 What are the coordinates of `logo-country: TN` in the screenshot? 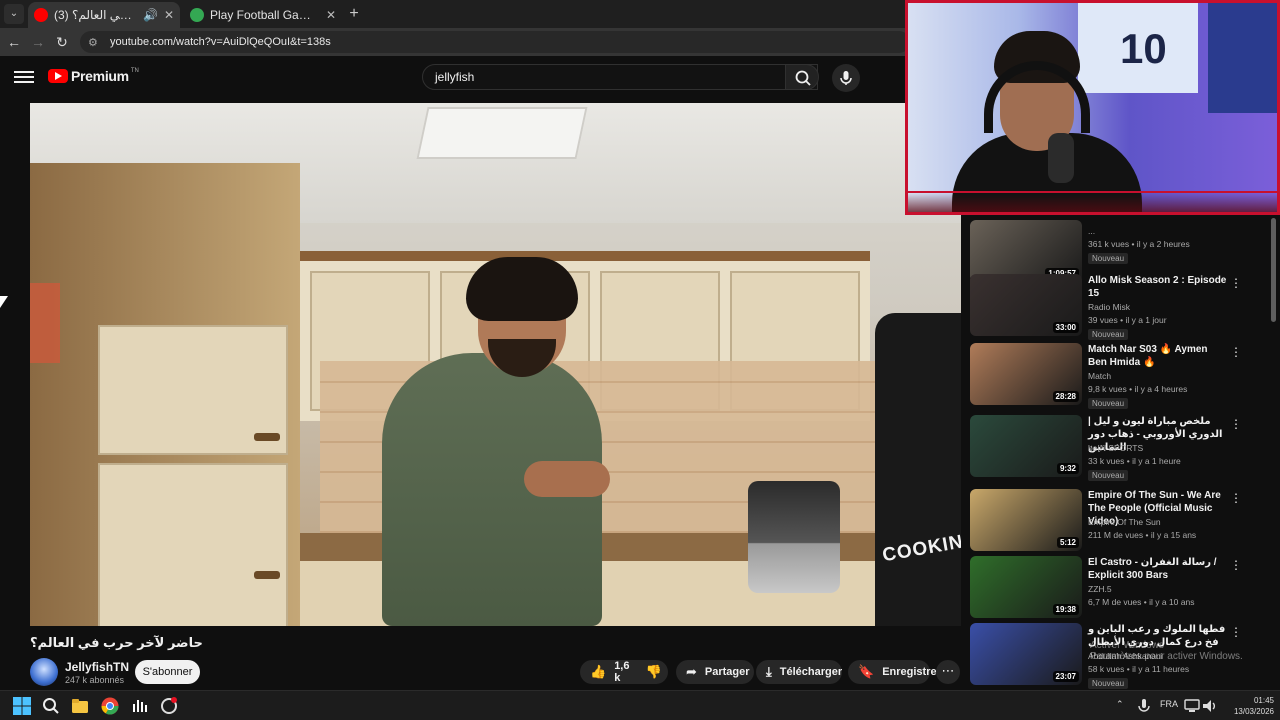 It's located at (134, 71).